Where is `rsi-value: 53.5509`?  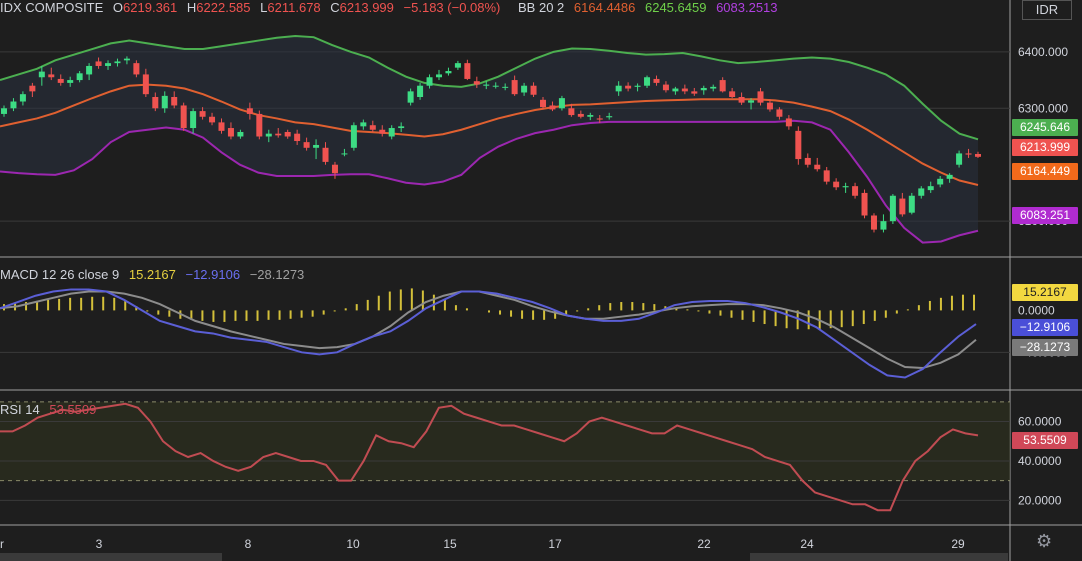
rsi-value: 53.5509 is located at coordinates (73, 409).